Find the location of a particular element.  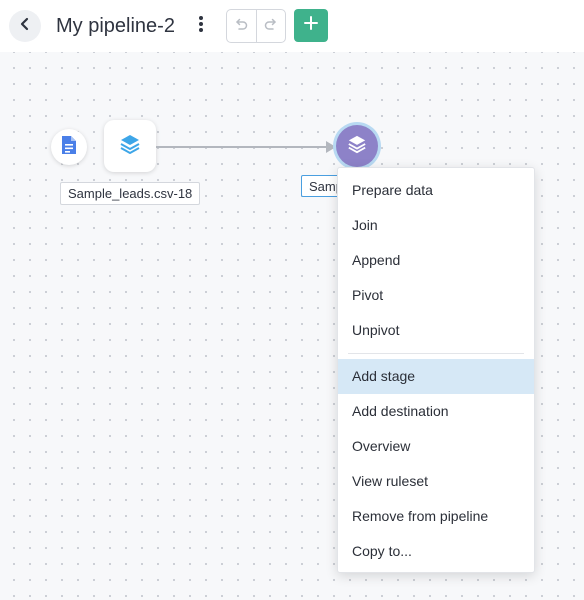

menu-item-join: Join is located at coordinates (436, 225).